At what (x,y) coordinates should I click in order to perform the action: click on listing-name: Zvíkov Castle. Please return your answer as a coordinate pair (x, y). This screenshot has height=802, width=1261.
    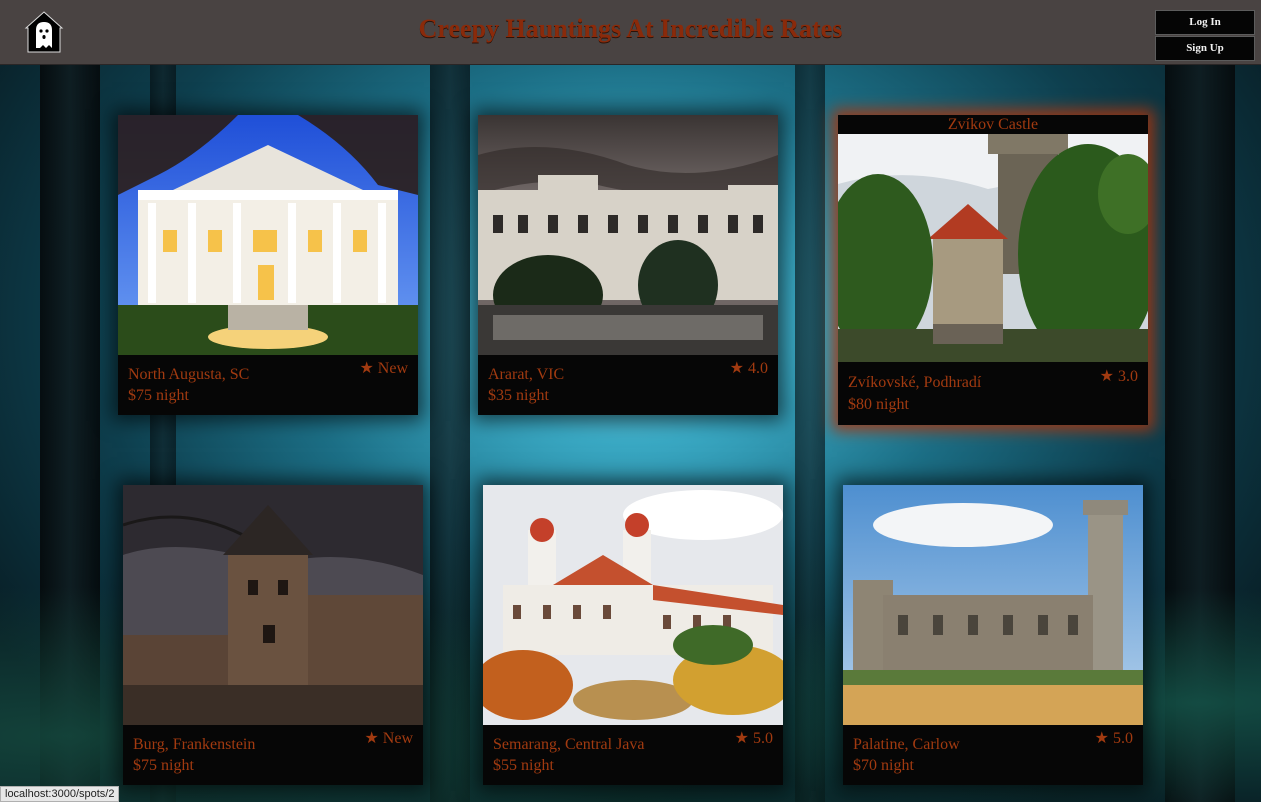
    Looking at the image, I should click on (993, 124).